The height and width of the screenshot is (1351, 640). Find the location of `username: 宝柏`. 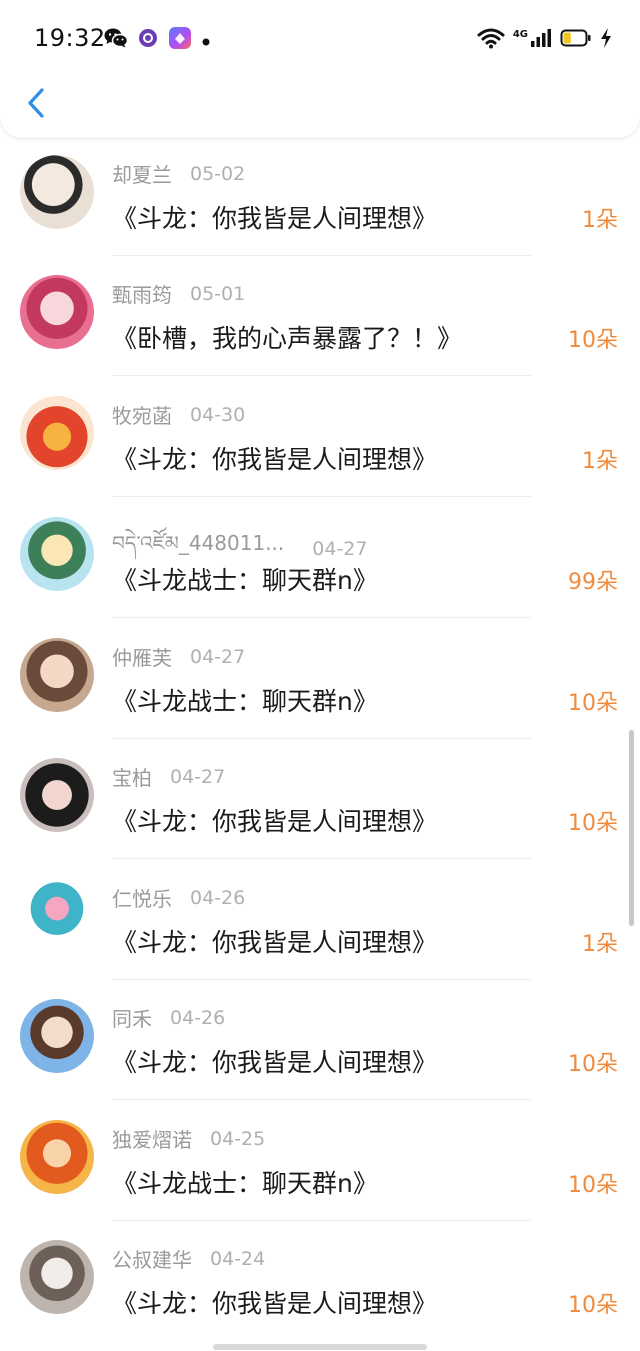

username: 宝柏 is located at coordinates (132, 776).